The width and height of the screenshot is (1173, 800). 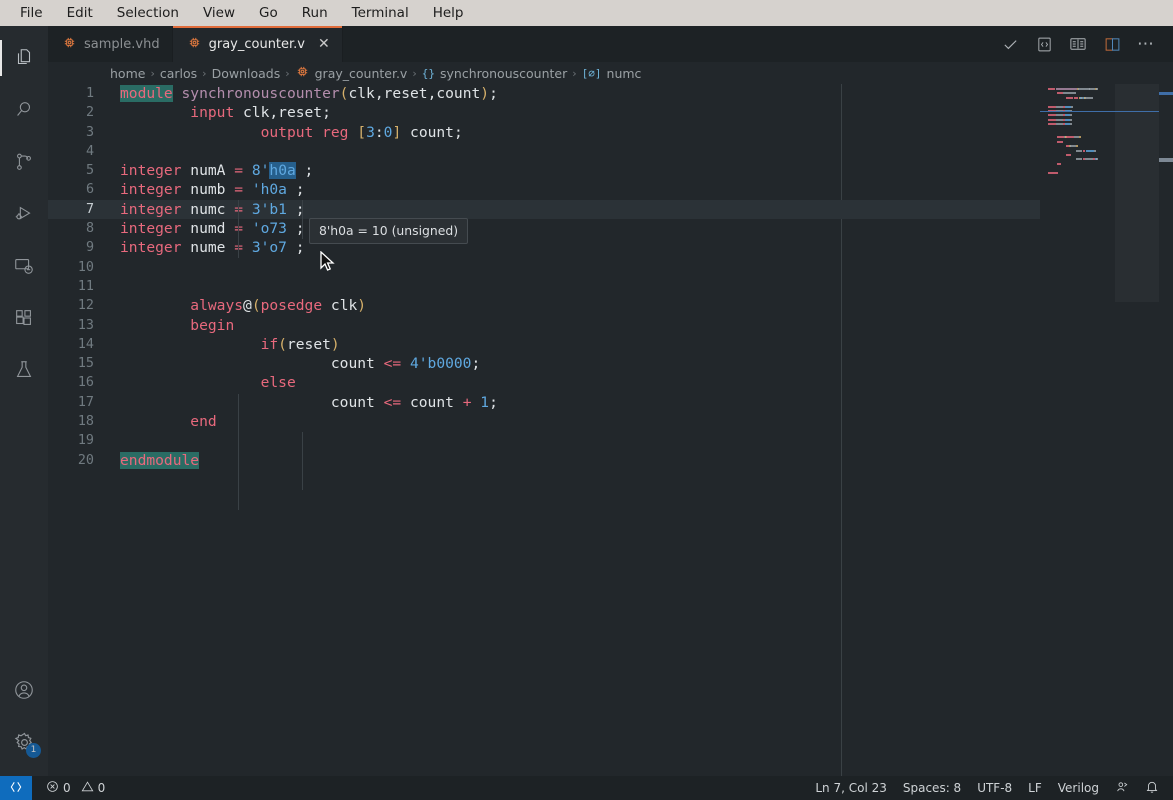 What do you see at coordinates (33, 750) in the screenshot?
I see `settings-badge: 1` at bounding box center [33, 750].